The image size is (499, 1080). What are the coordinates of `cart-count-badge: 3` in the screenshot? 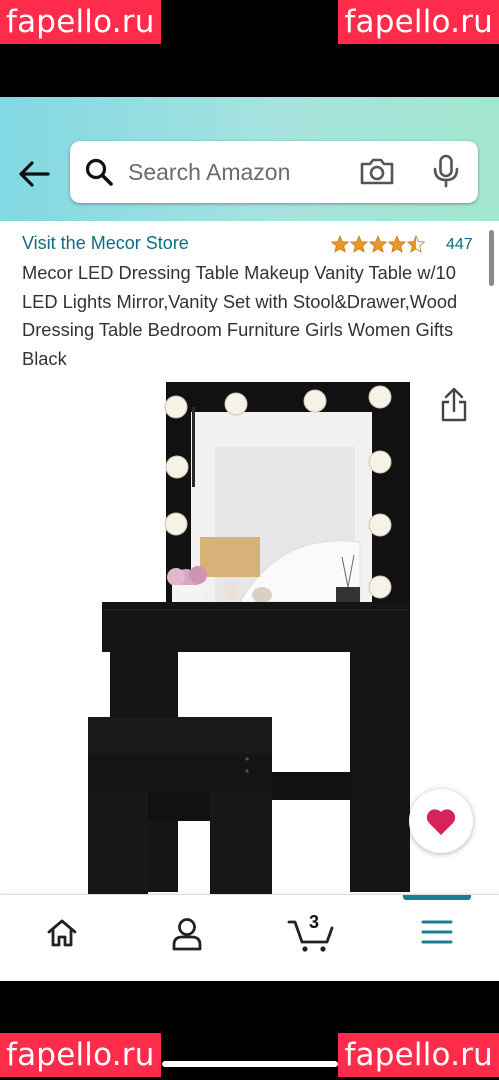 It's located at (314, 922).